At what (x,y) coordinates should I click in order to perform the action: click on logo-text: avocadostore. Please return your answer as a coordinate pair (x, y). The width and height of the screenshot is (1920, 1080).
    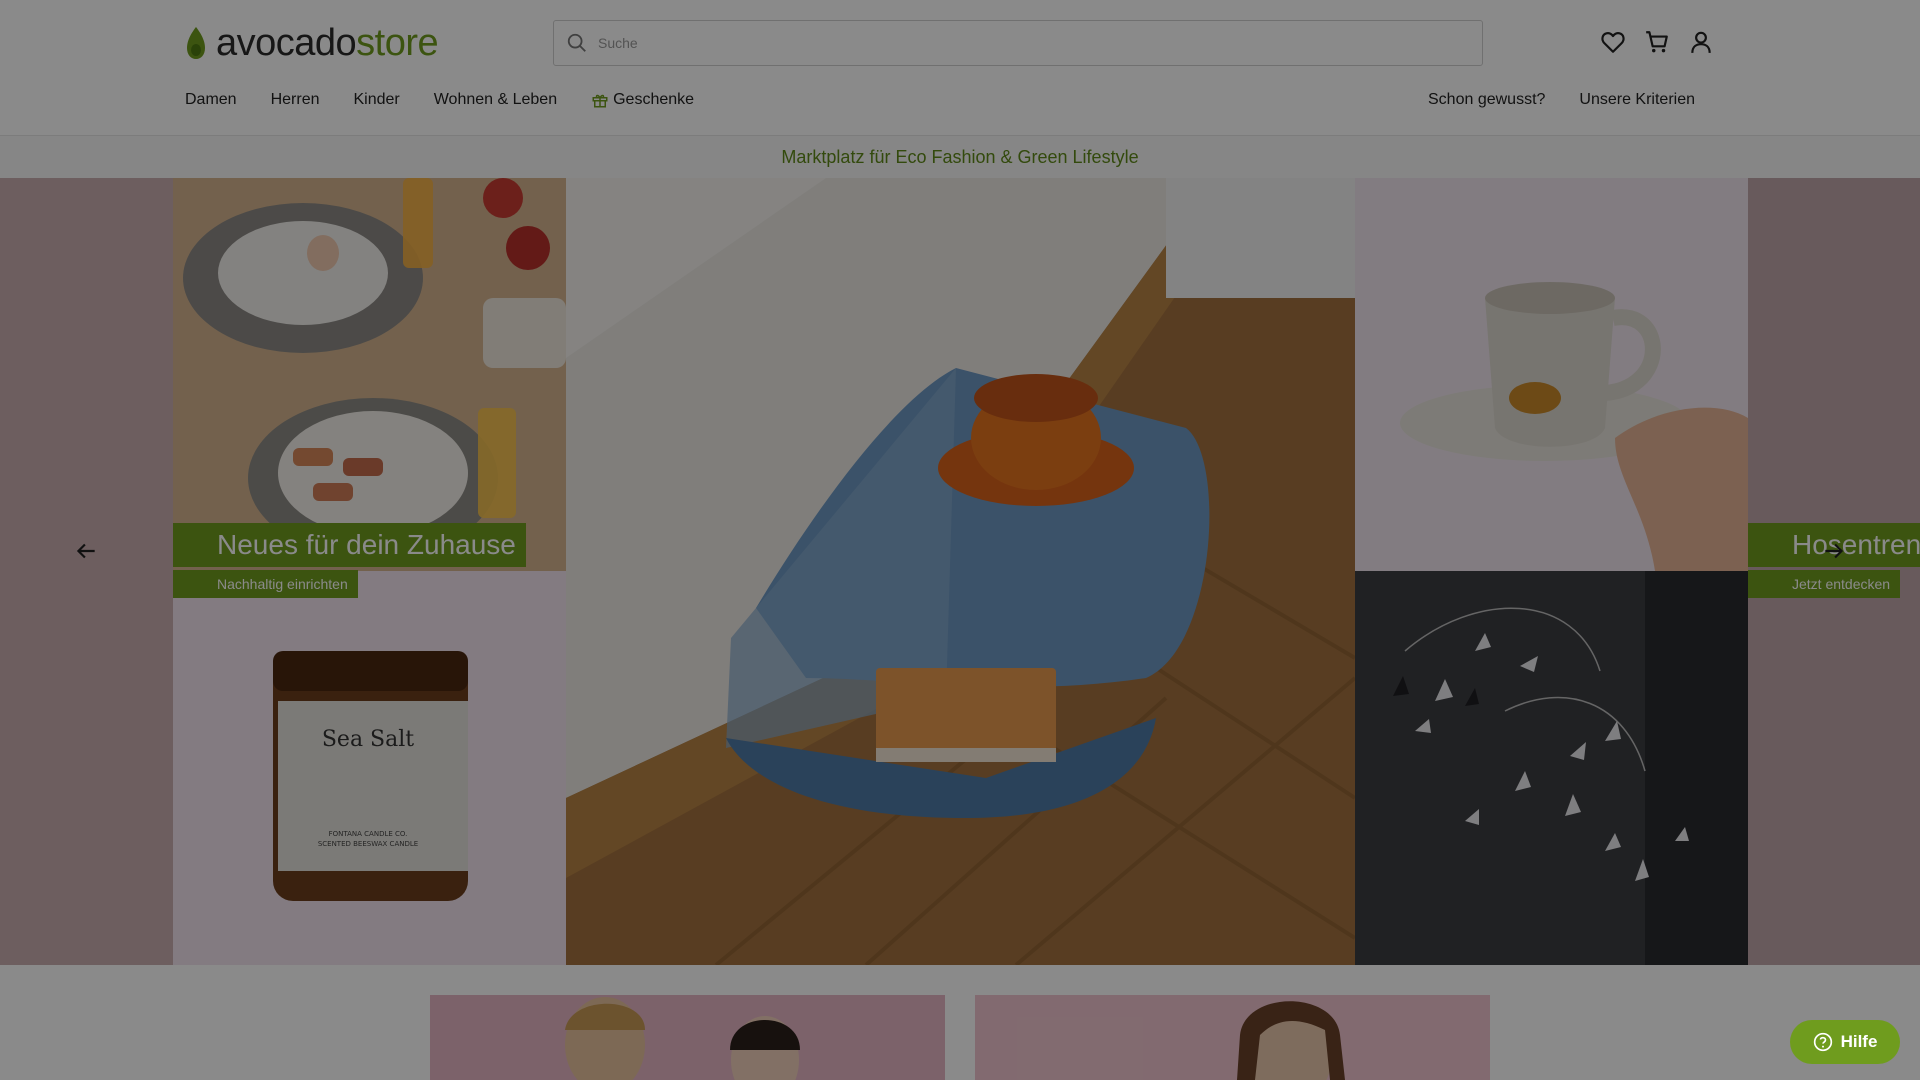
    Looking at the image, I should click on (327, 43).